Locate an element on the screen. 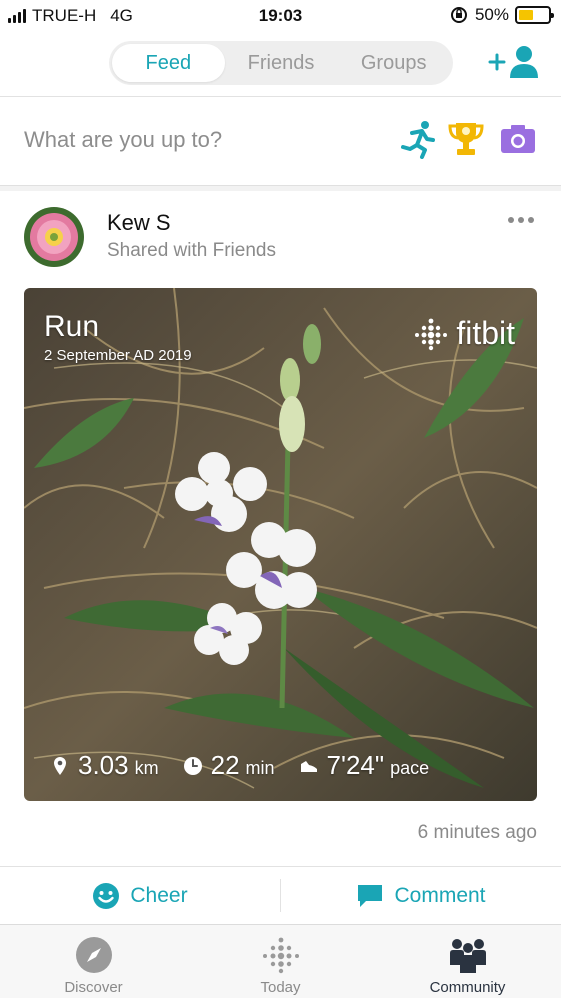 This screenshot has height=998, width=561. pace-unit: pace is located at coordinates (410, 768).